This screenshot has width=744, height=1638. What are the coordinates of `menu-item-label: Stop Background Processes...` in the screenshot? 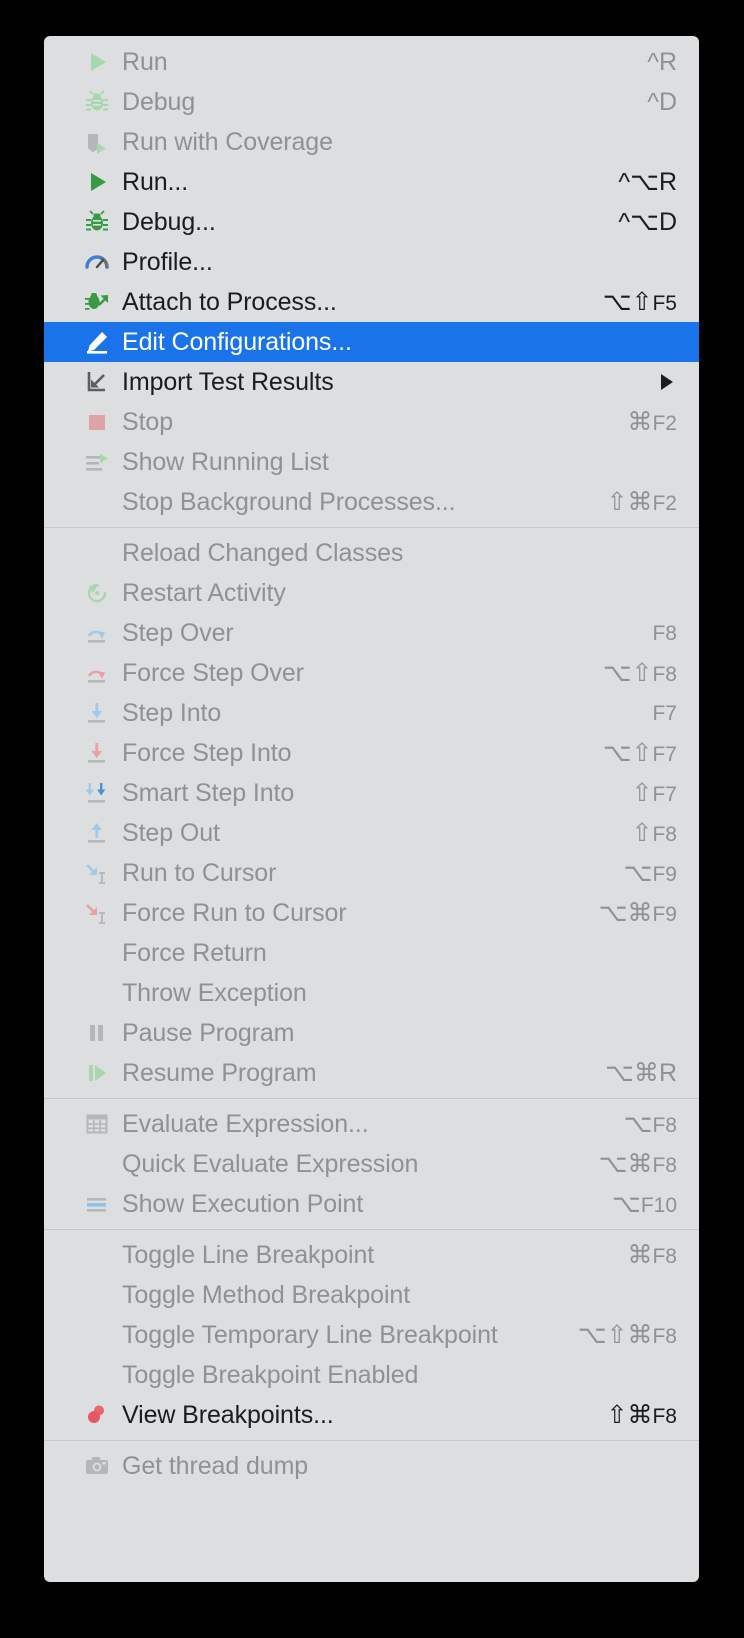 It's located at (289, 501).